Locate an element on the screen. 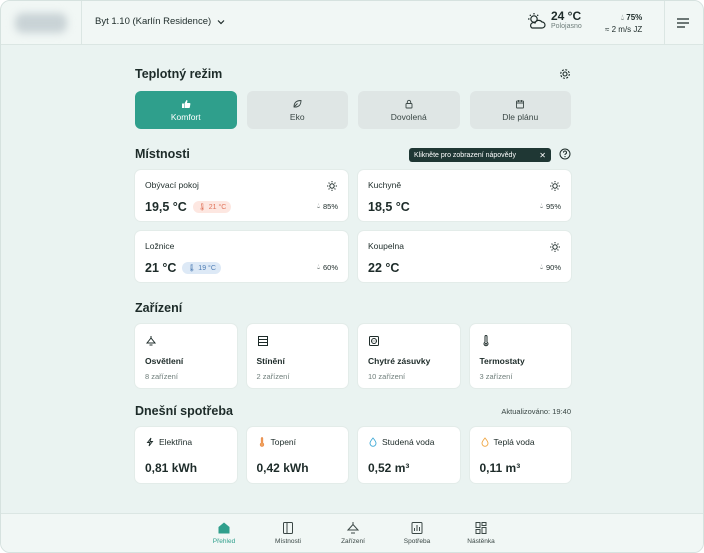  room-card-koupelna: Koupelna 22 °C 💧︎ 90% is located at coordinates (464, 256).